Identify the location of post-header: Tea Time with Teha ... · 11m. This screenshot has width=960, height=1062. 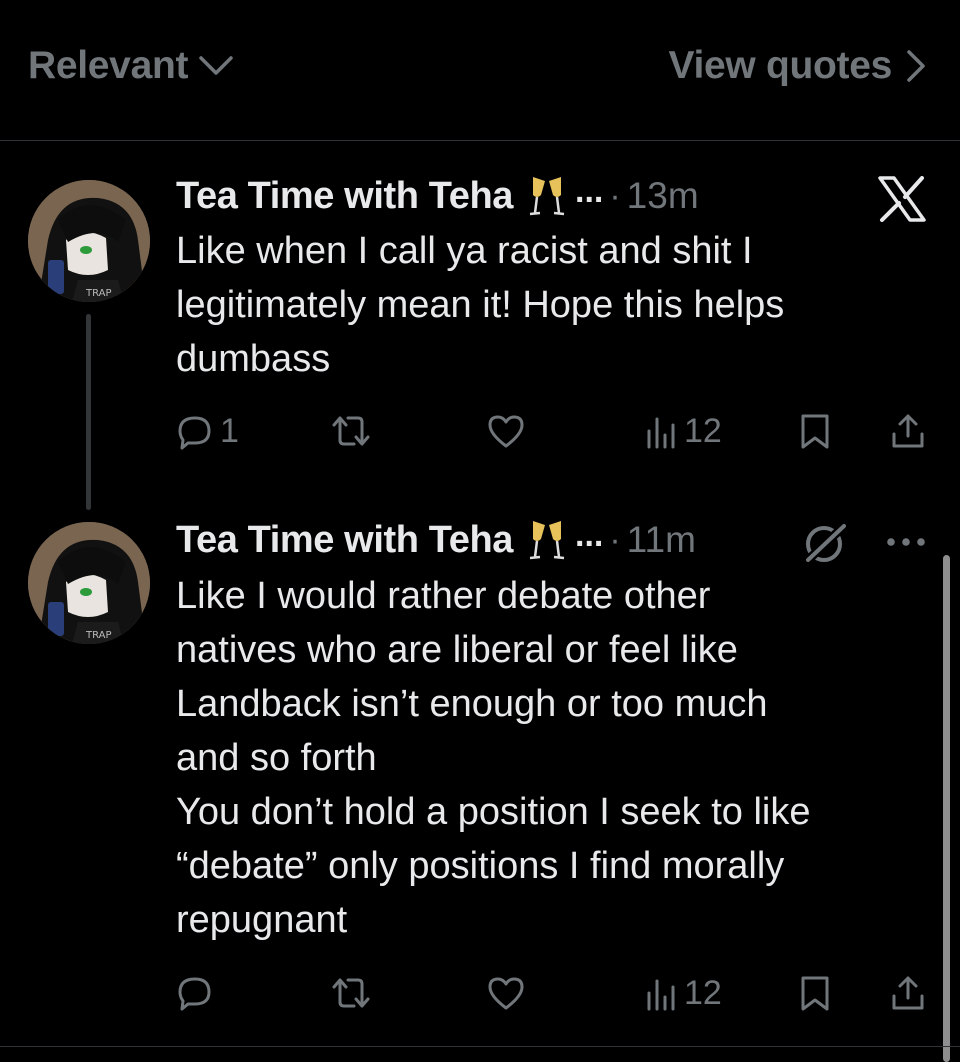
(436, 540).